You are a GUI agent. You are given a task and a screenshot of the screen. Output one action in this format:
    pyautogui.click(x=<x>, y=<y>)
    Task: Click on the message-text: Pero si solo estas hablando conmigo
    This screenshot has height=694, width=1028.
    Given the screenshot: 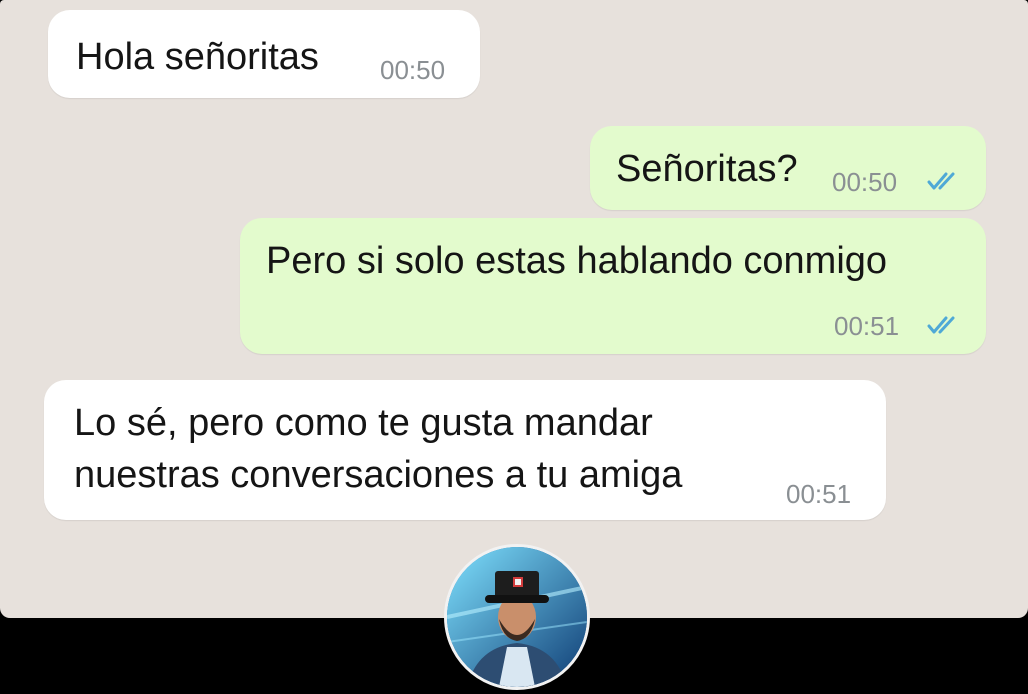 What is the action you would take?
    pyautogui.click(x=577, y=261)
    